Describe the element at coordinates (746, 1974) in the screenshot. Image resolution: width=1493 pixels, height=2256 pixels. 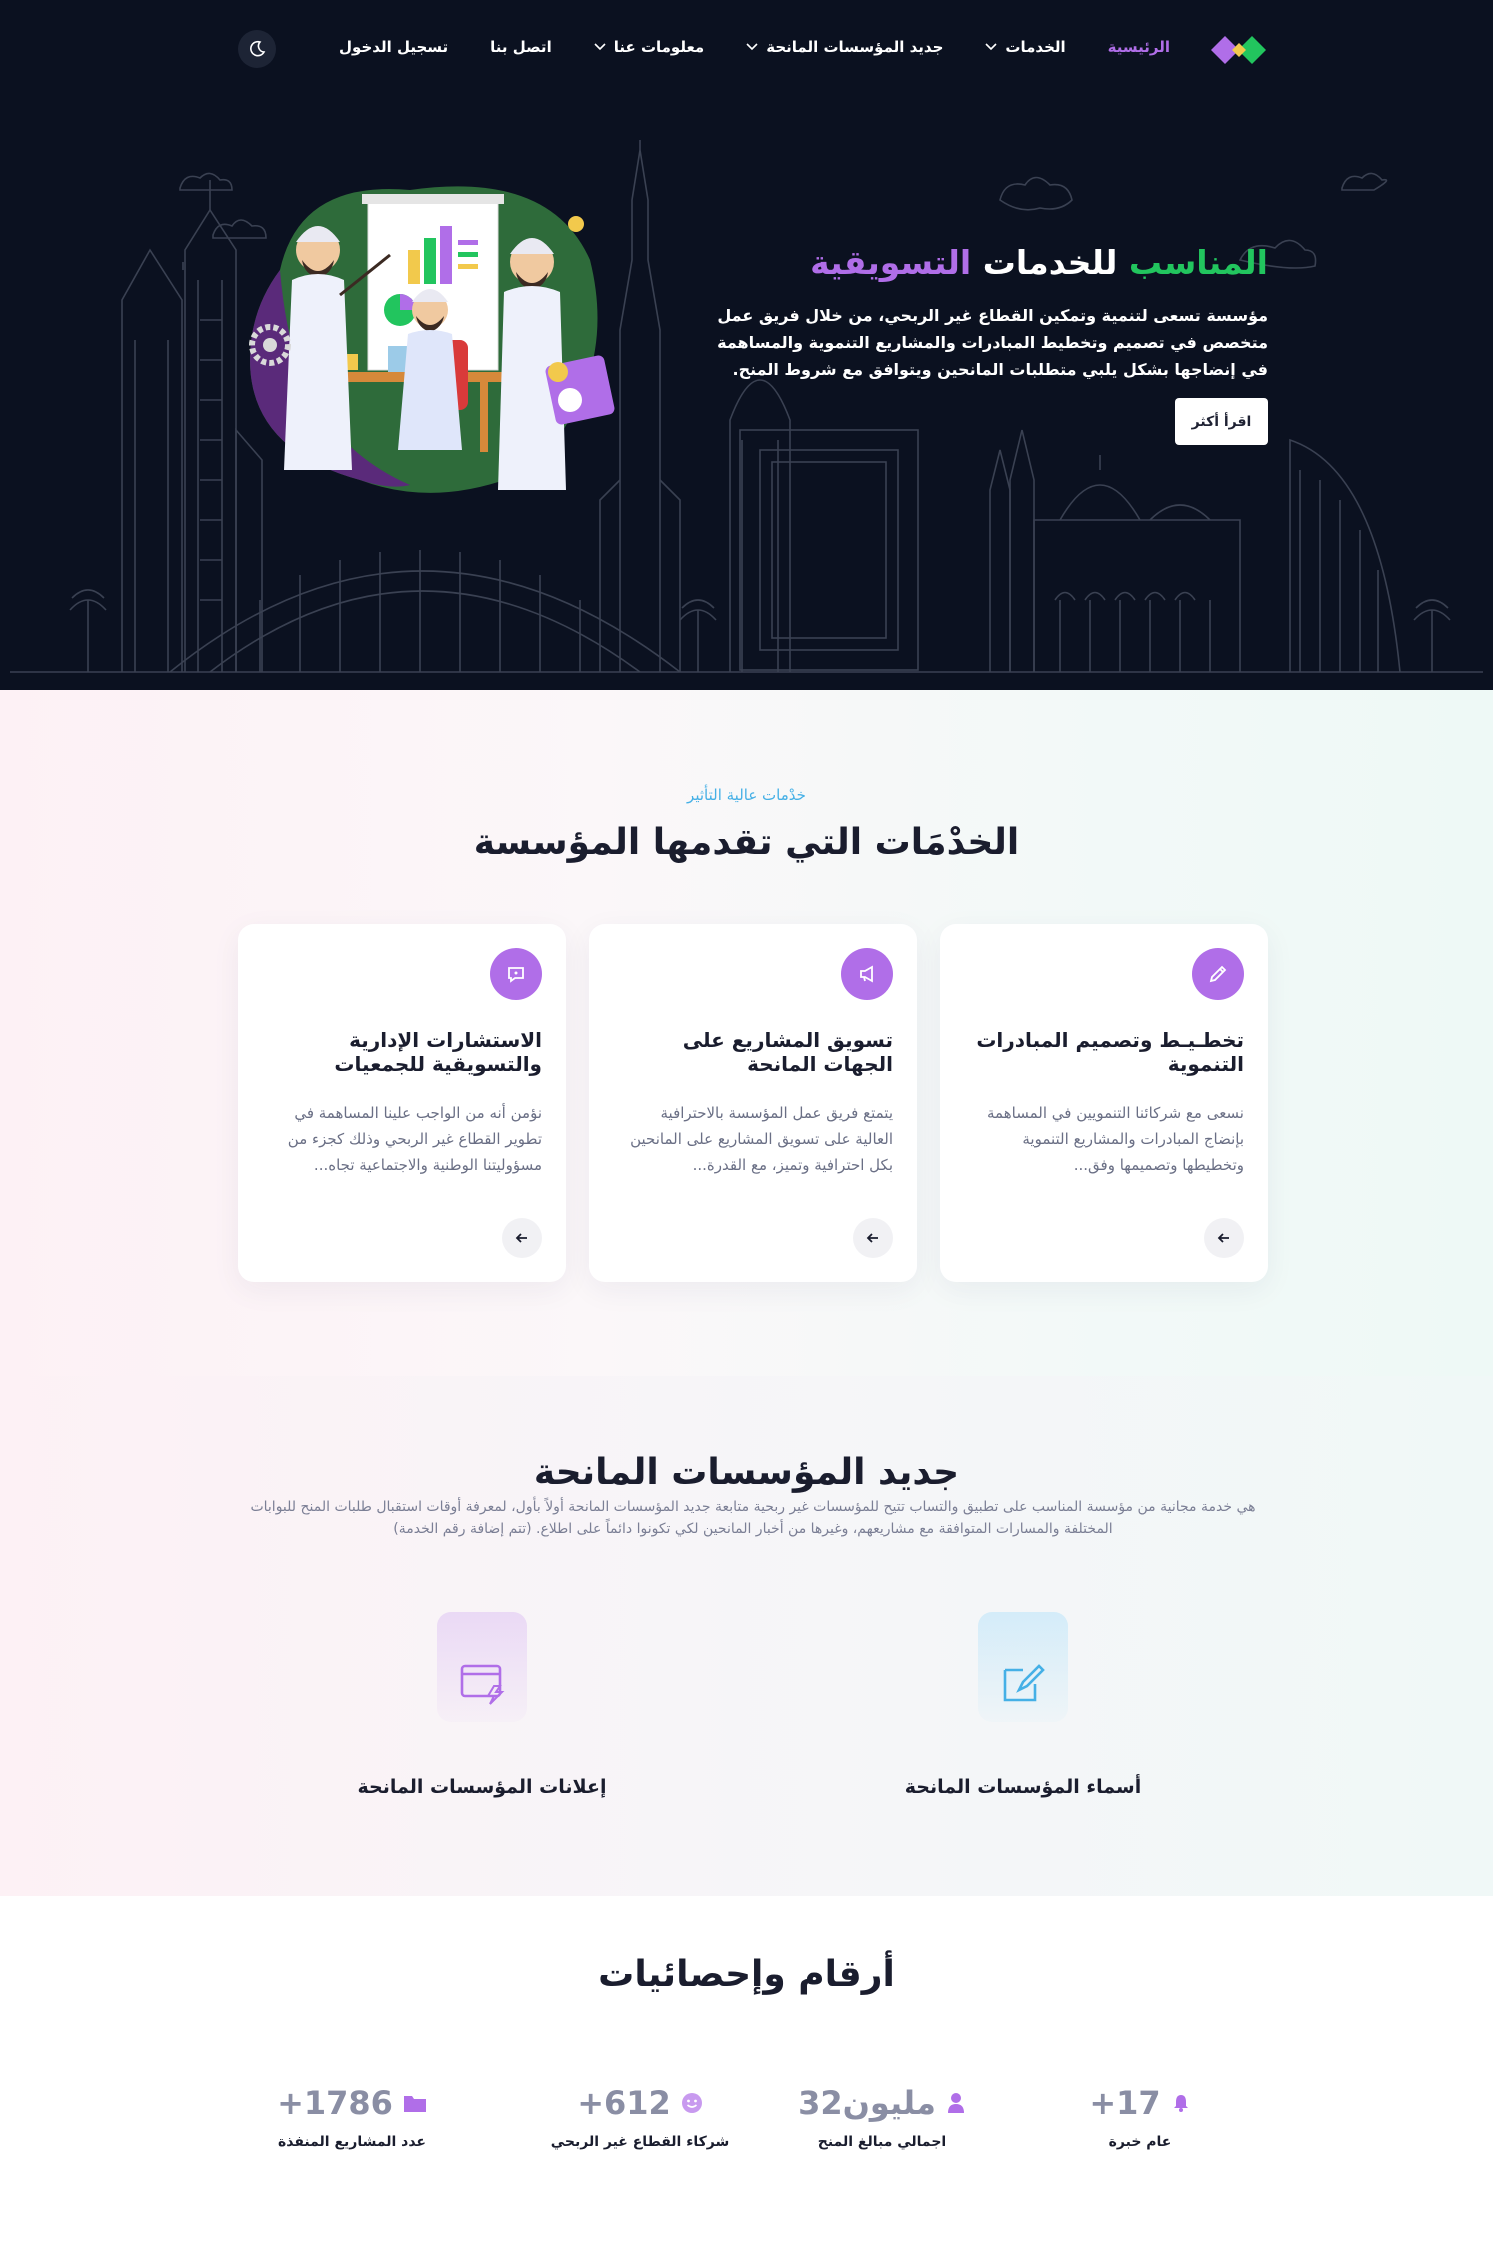
I see `stats-title: أرقام وإحصائيات` at that location.